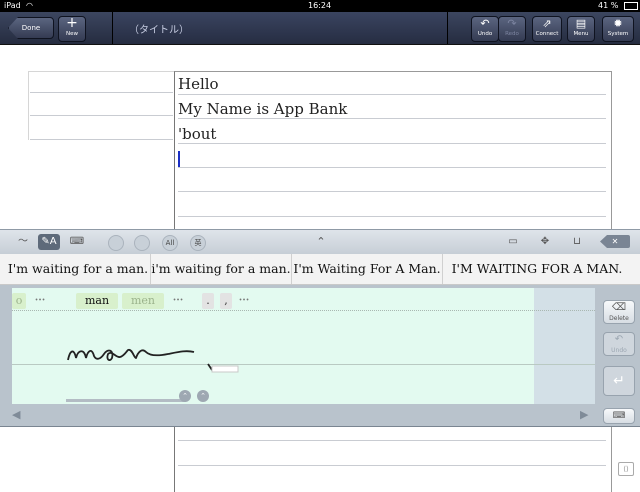 This screenshot has height=492, width=640. Describe the element at coordinates (197, 134) in the screenshot. I see `text-line: 'bout` at that location.